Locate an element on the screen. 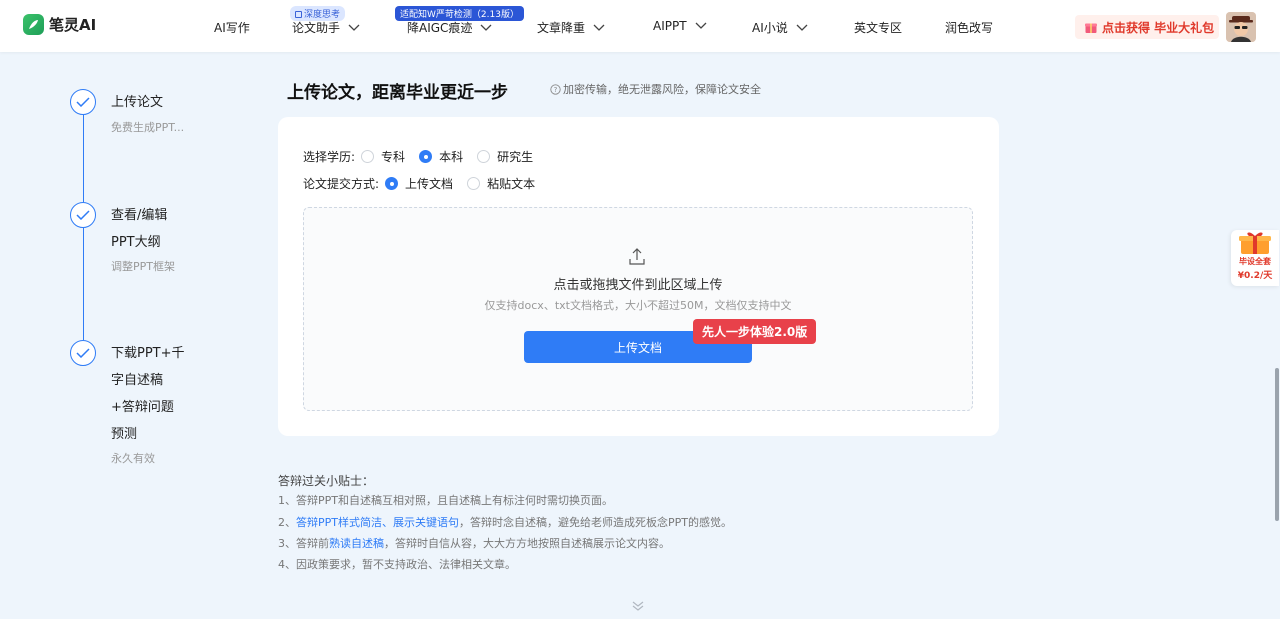 Image resolution: width=1280 pixels, height=619 pixels. nav-polish-rewrite: 润色改写 is located at coordinates (969, 27).